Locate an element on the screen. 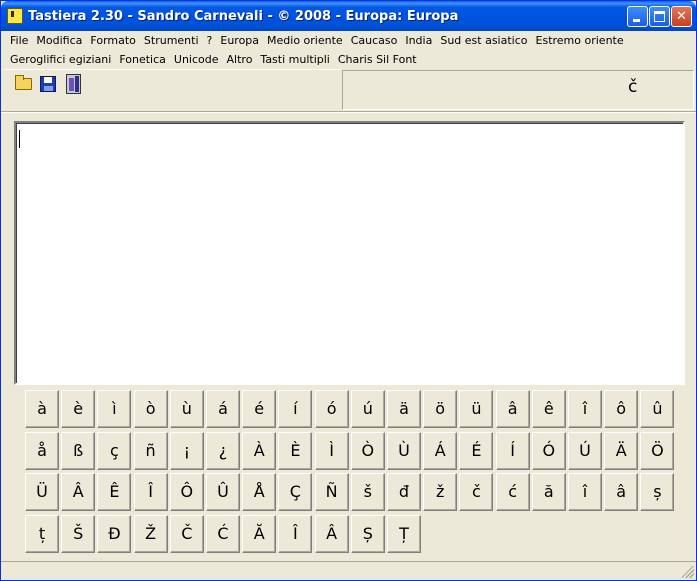  char-key: ù is located at coordinates (186, 409).